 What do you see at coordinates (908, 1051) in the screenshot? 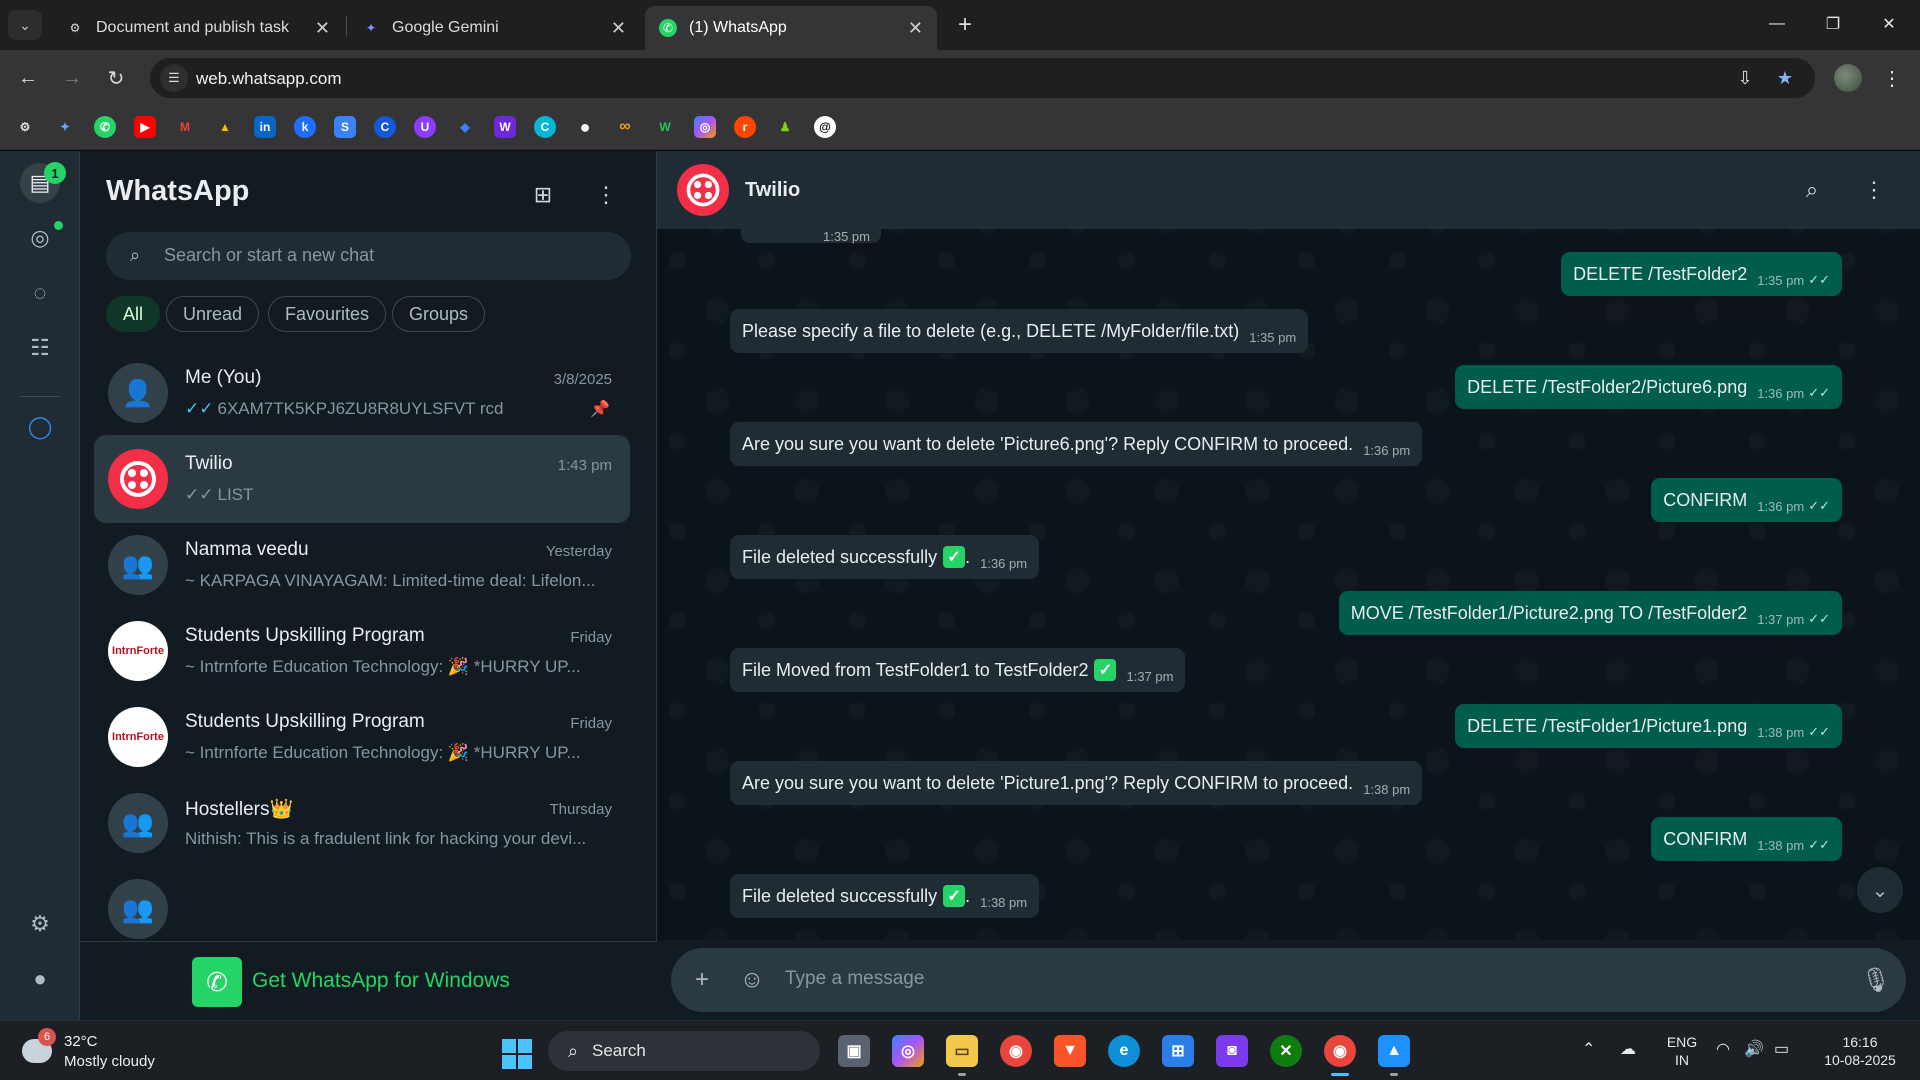
I see `copilot-icon: ◎` at bounding box center [908, 1051].